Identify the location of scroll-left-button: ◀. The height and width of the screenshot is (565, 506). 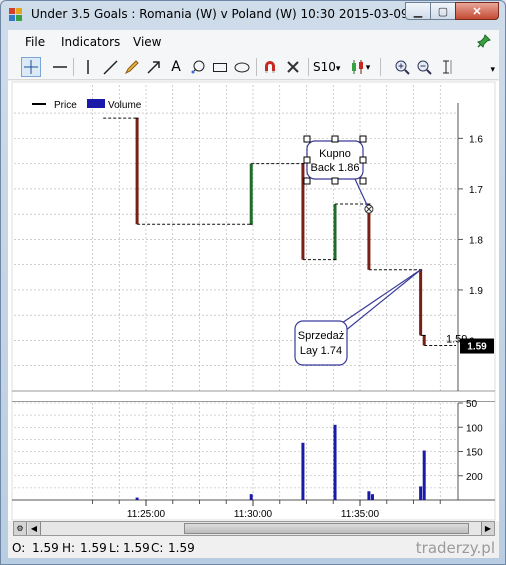
(34, 528).